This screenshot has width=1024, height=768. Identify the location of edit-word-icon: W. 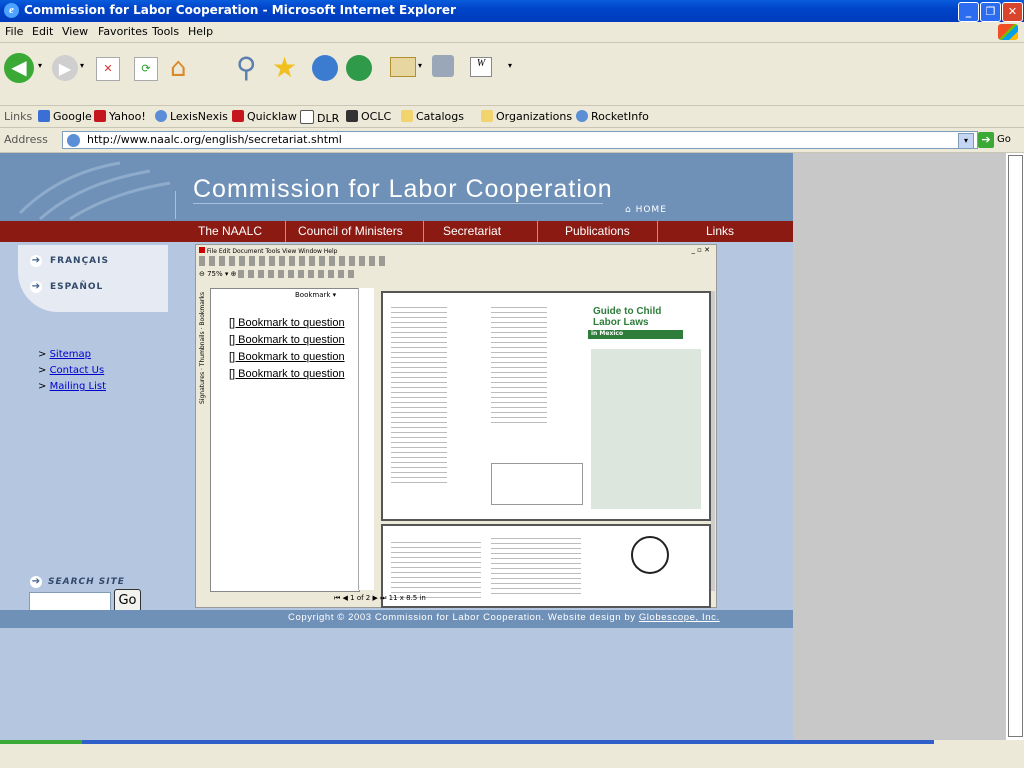
(481, 67).